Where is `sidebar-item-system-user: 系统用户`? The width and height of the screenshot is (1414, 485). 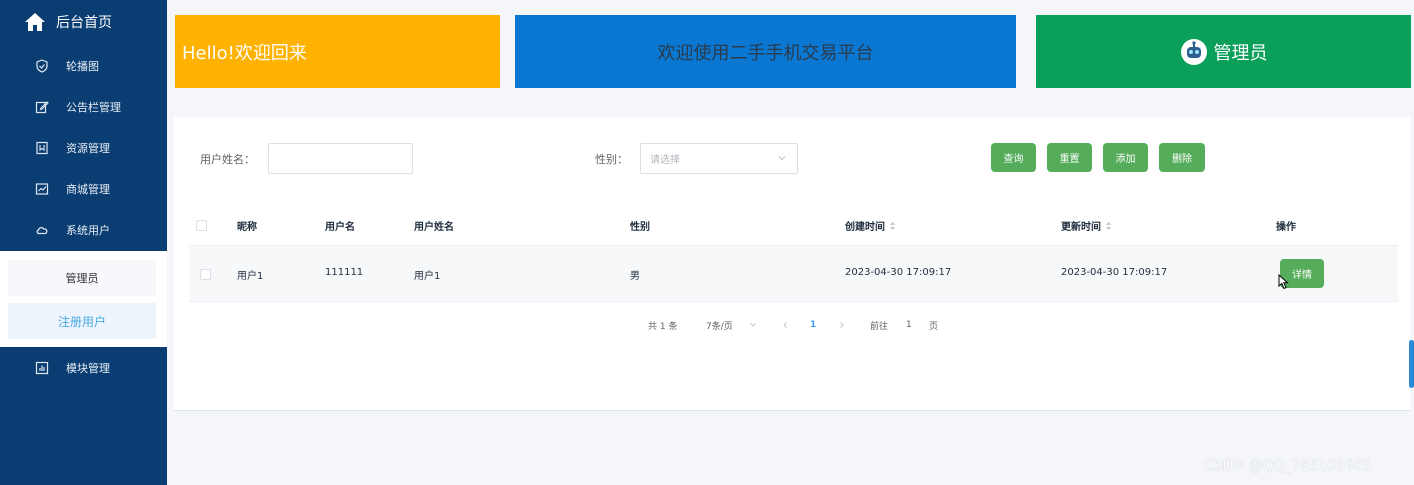 sidebar-item-system-user: 系统用户 is located at coordinates (83, 230).